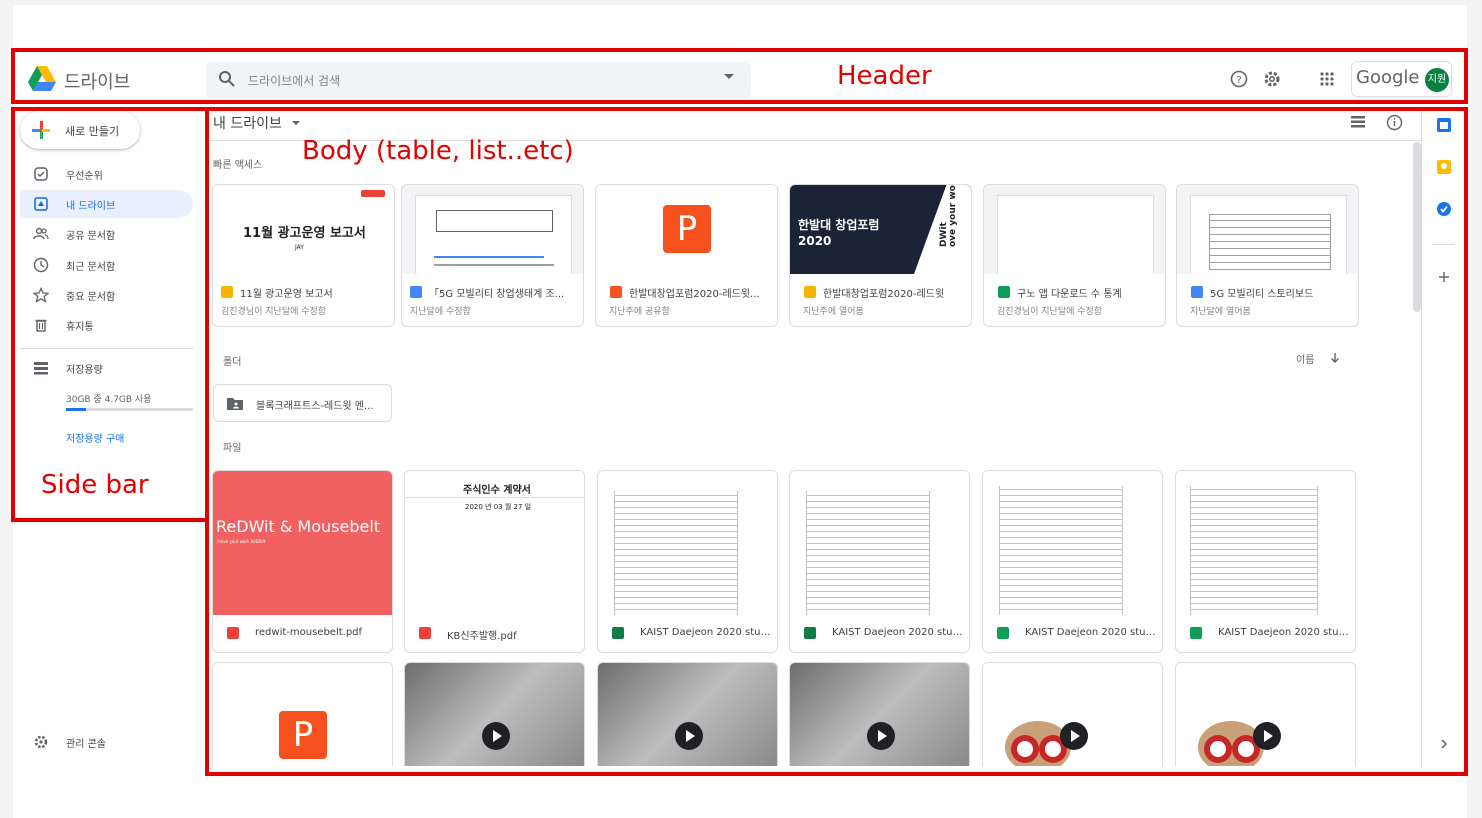 Image resolution: width=1482 pixels, height=818 pixels. I want to click on thumb-subtitle: Prove your work ReDWit, so click(241, 541).